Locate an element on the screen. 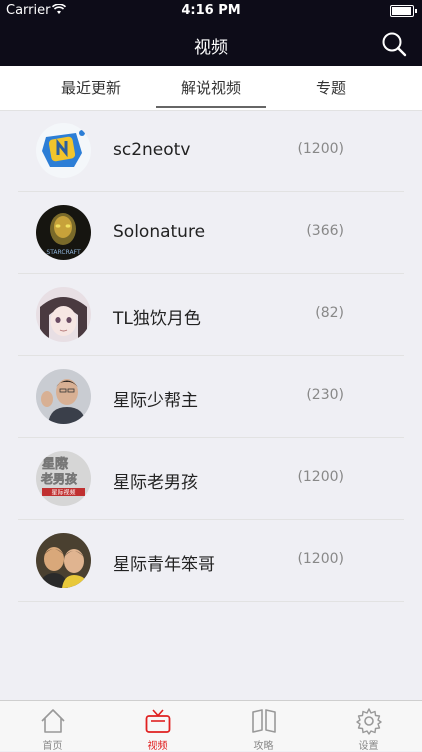 The width and height of the screenshot is (422, 752). gear-icon is located at coordinates (369, 721).